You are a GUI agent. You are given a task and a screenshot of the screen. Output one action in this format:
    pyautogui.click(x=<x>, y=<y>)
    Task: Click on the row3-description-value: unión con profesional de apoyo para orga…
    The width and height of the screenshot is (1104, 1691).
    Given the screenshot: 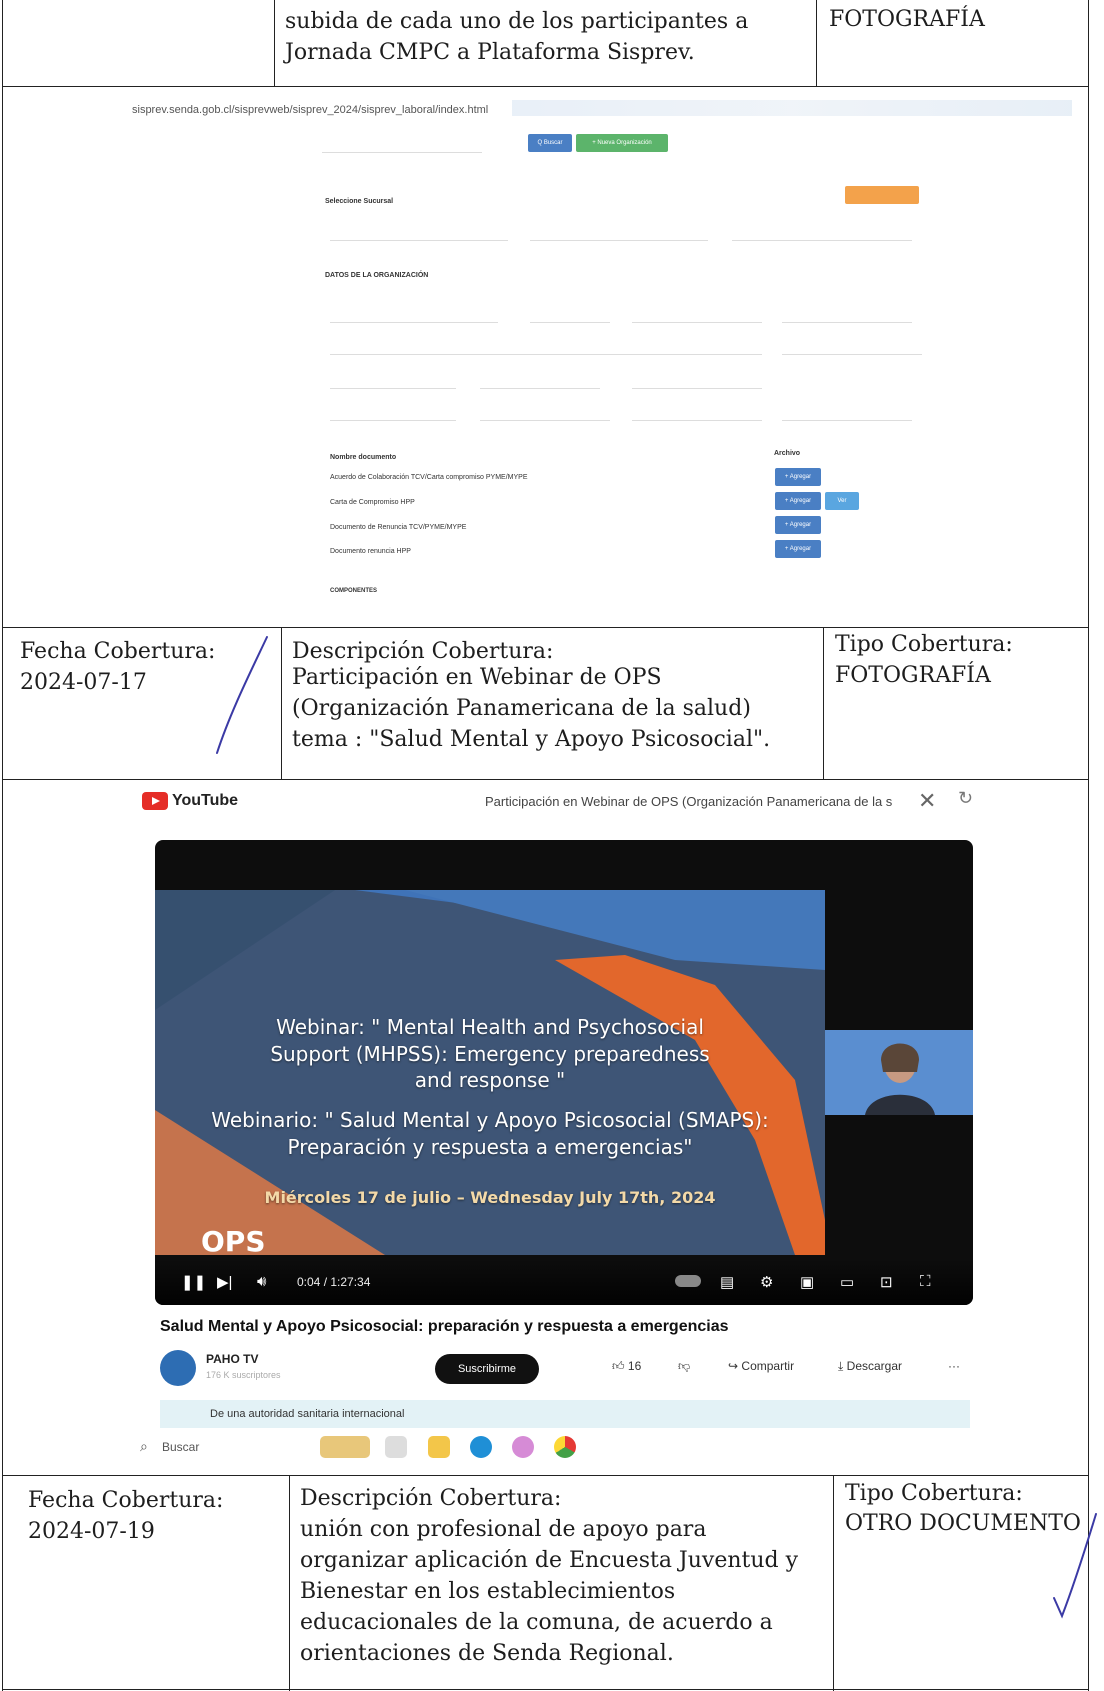 What is the action you would take?
    pyautogui.click(x=549, y=1591)
    